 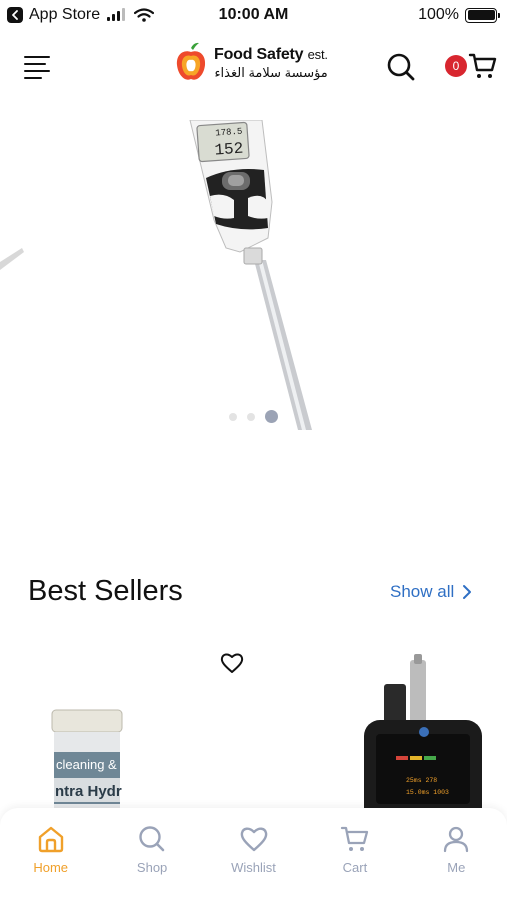 I want to click on cart-count-badge: 0, so click(x=456, y=66).